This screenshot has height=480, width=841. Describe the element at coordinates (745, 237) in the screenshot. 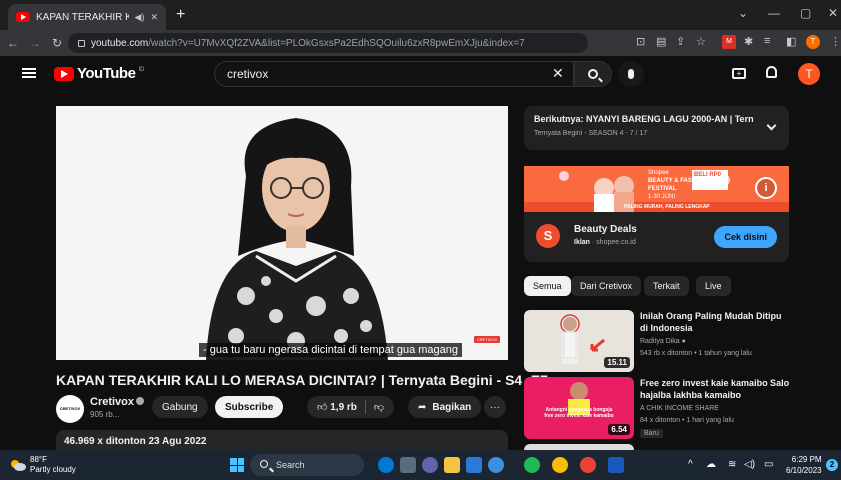

I see `ad-cta-button: Cek disini` at that location.